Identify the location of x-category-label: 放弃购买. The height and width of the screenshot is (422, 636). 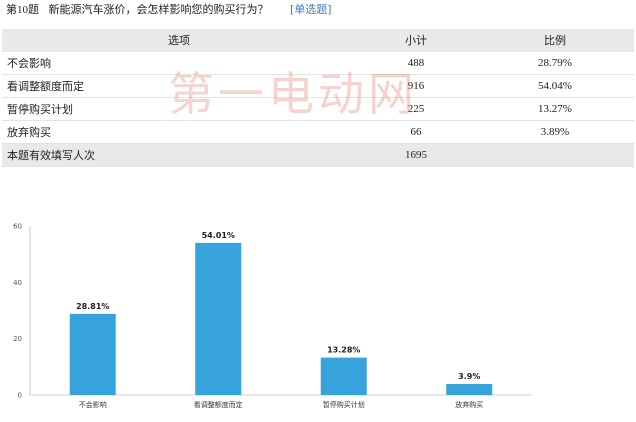
(469, 404).